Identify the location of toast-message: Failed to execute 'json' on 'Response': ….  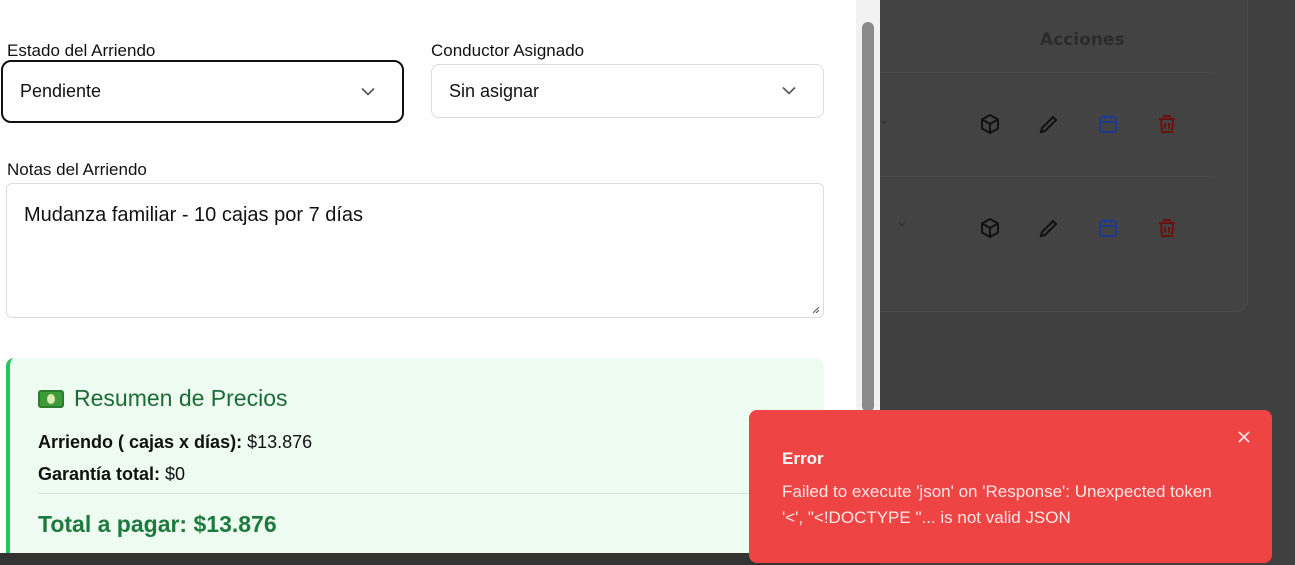
(997, 504).